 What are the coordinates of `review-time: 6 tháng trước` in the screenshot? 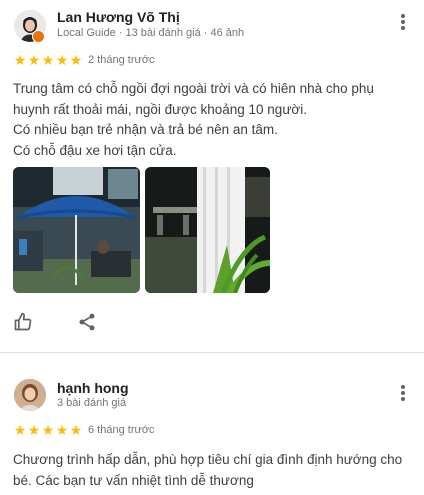 It's located at (121, 430).